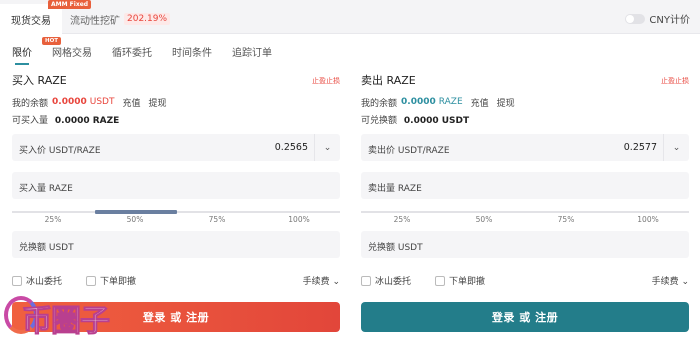 This screenshot has height=343, width=700. Describe the element at coordinates (525, 119) in the screenshot. I see `sell-available-row: 可兑换额 0.0000 USDT` at that location.